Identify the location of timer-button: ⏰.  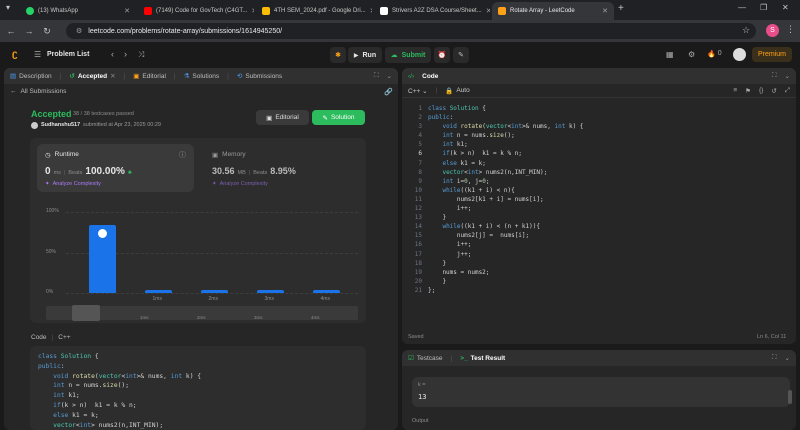
(442, 55).